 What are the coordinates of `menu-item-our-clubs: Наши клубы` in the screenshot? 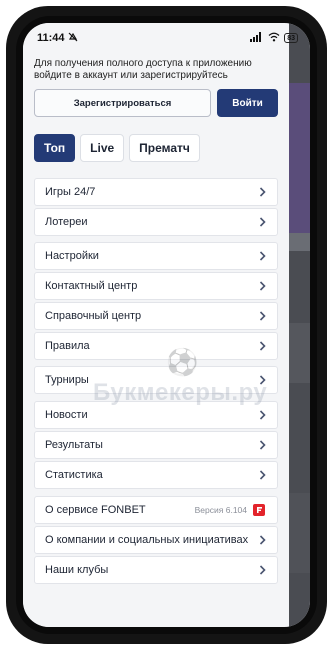 It's located at (156, 570).